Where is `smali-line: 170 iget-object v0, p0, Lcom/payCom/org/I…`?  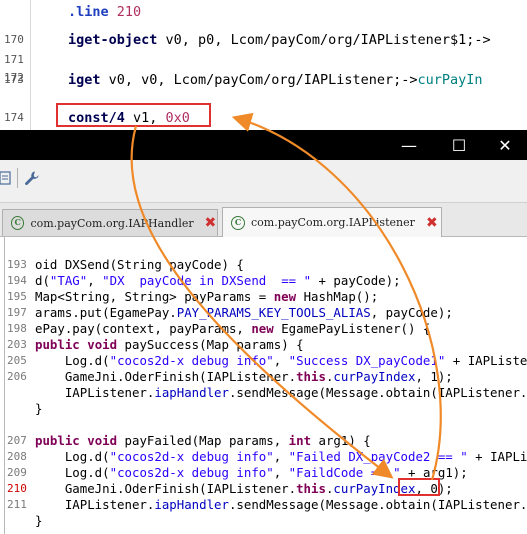
smali-line: 170 iget-object v0, p0, Lcom/payCom/org/I… is located at coordinates (263, 40).